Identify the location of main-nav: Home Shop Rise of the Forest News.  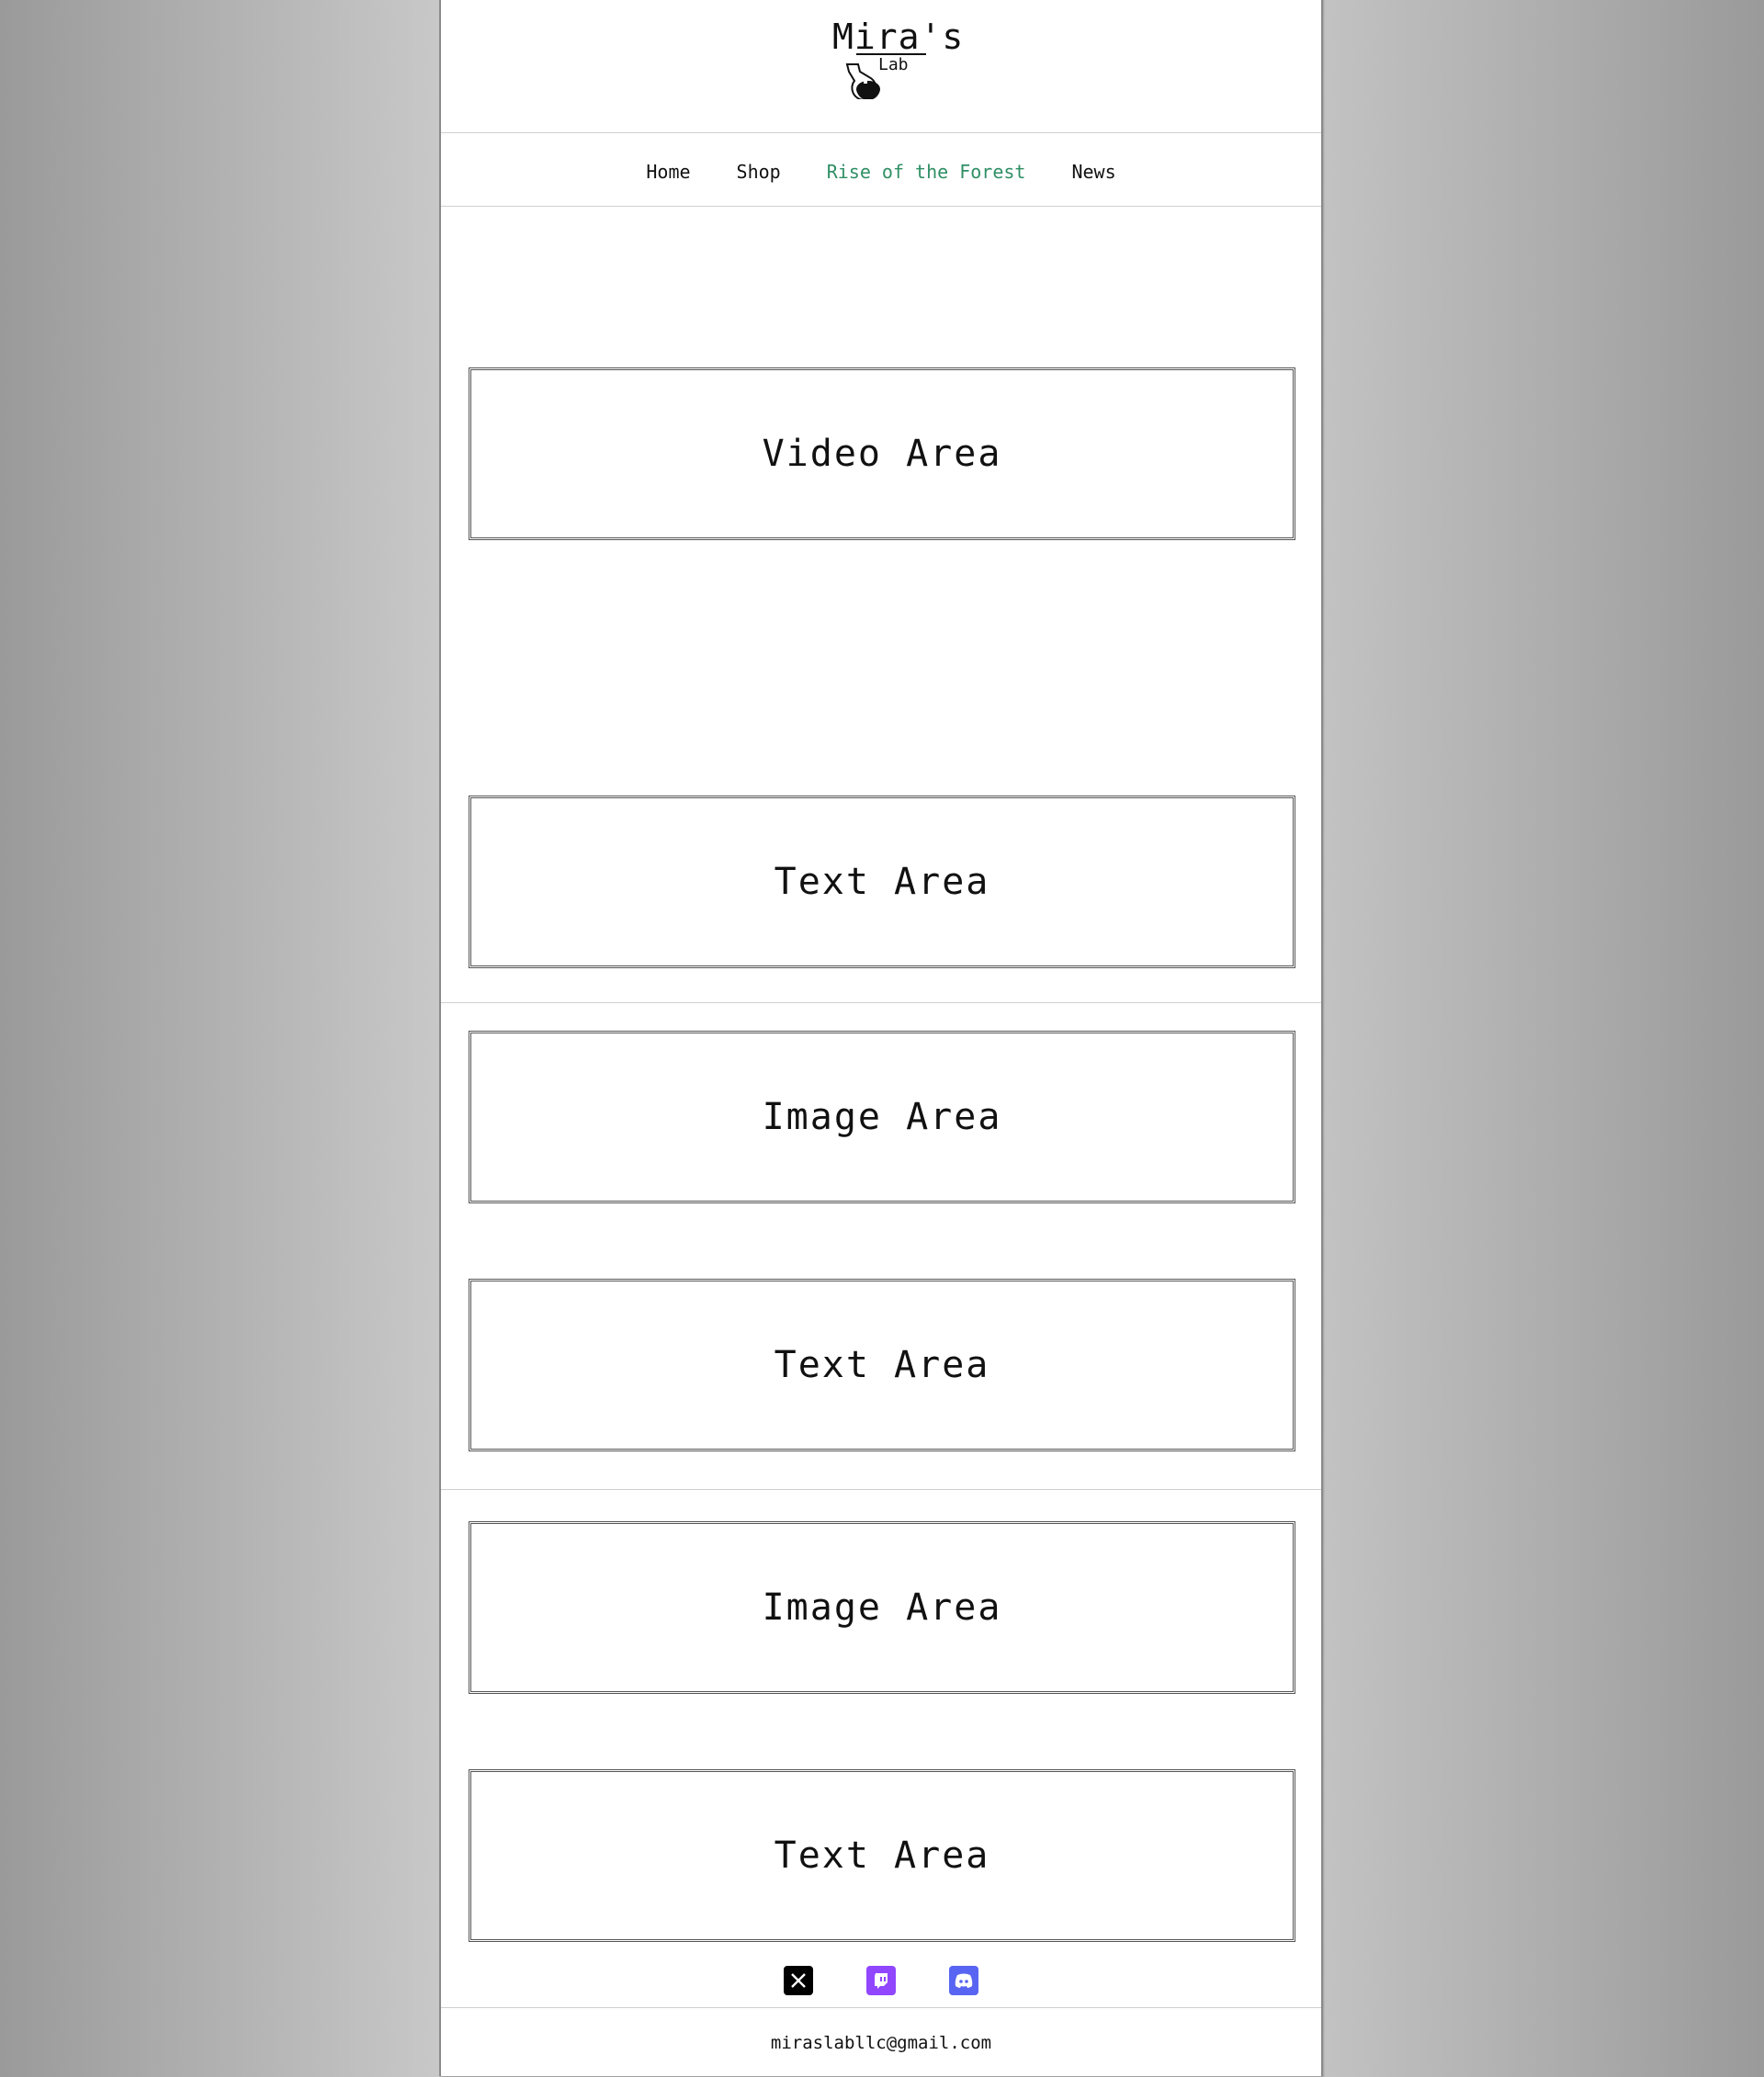
(881, 170).